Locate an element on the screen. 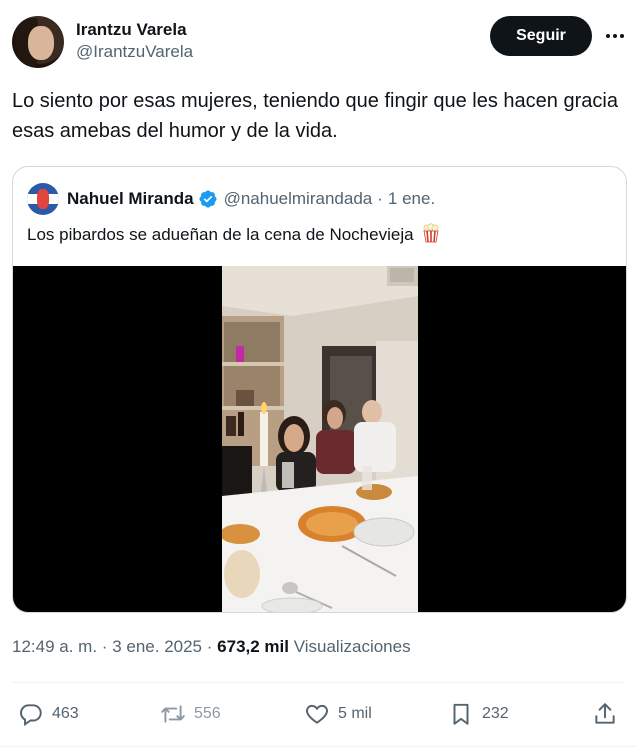  more-options-icon is located at coordinates (615, 36).